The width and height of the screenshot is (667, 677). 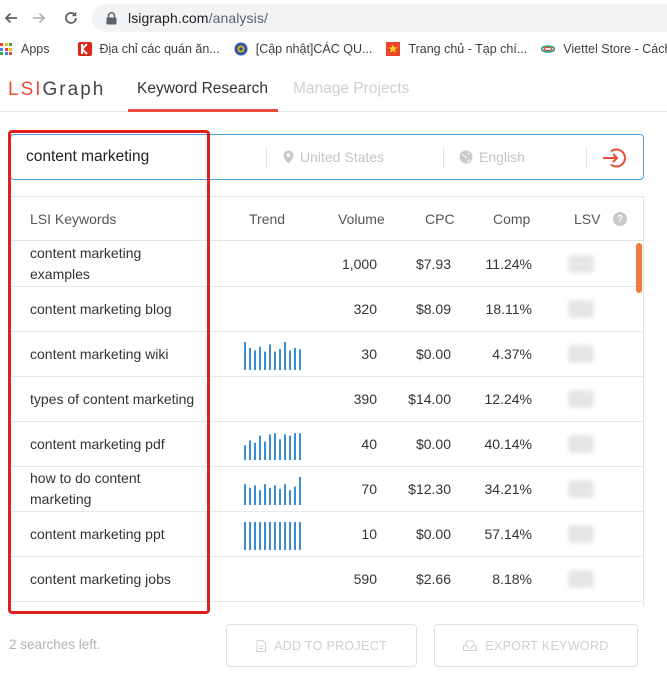 What do you see at coordinates (25, 89) in the screenshot?
I see `logo-lsi: LSI` at bounding box center [25, 89].